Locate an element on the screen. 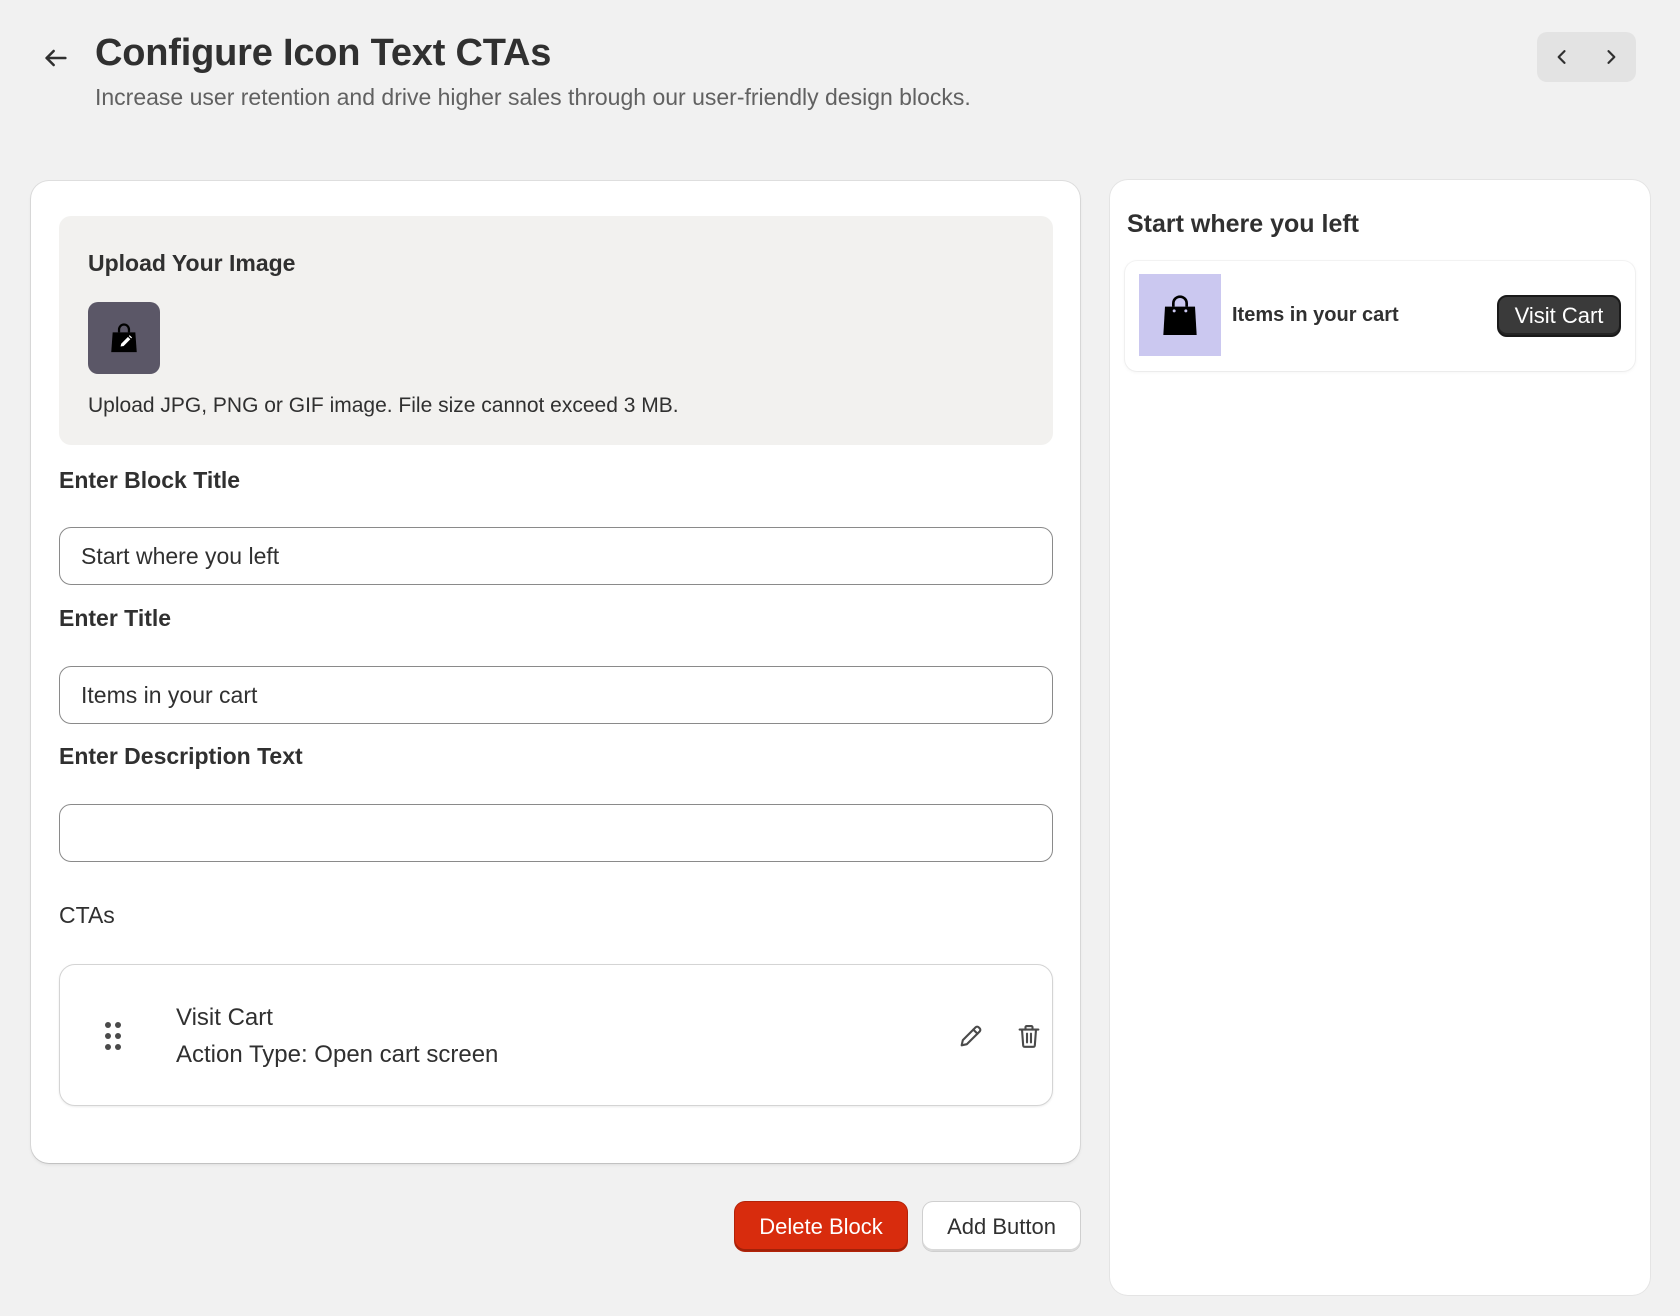  shopping-bag-icon is located at coordinates (1180, 315).